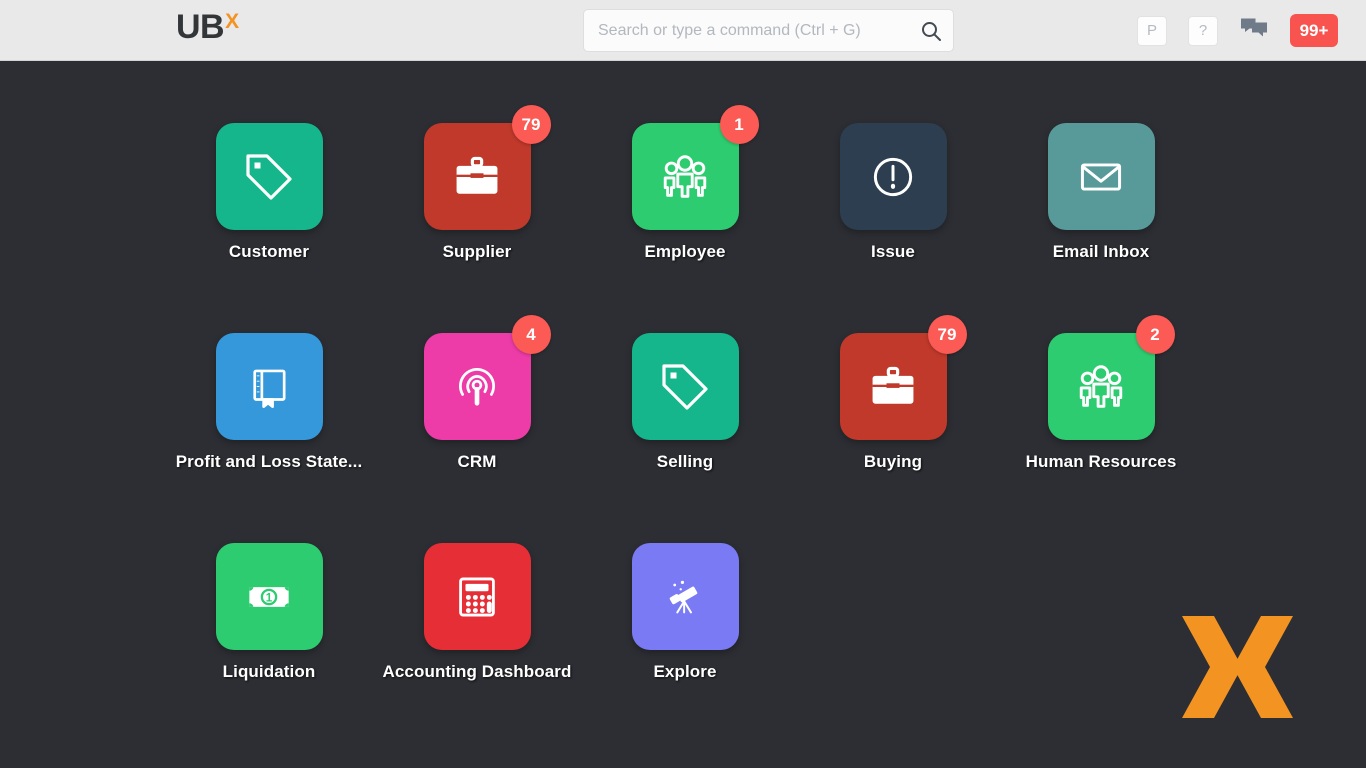 This screenshot has height=768, width=1366. I want to click on app-tile-accounting-dashboard: Accounting Dashboard, so click(477, 648).